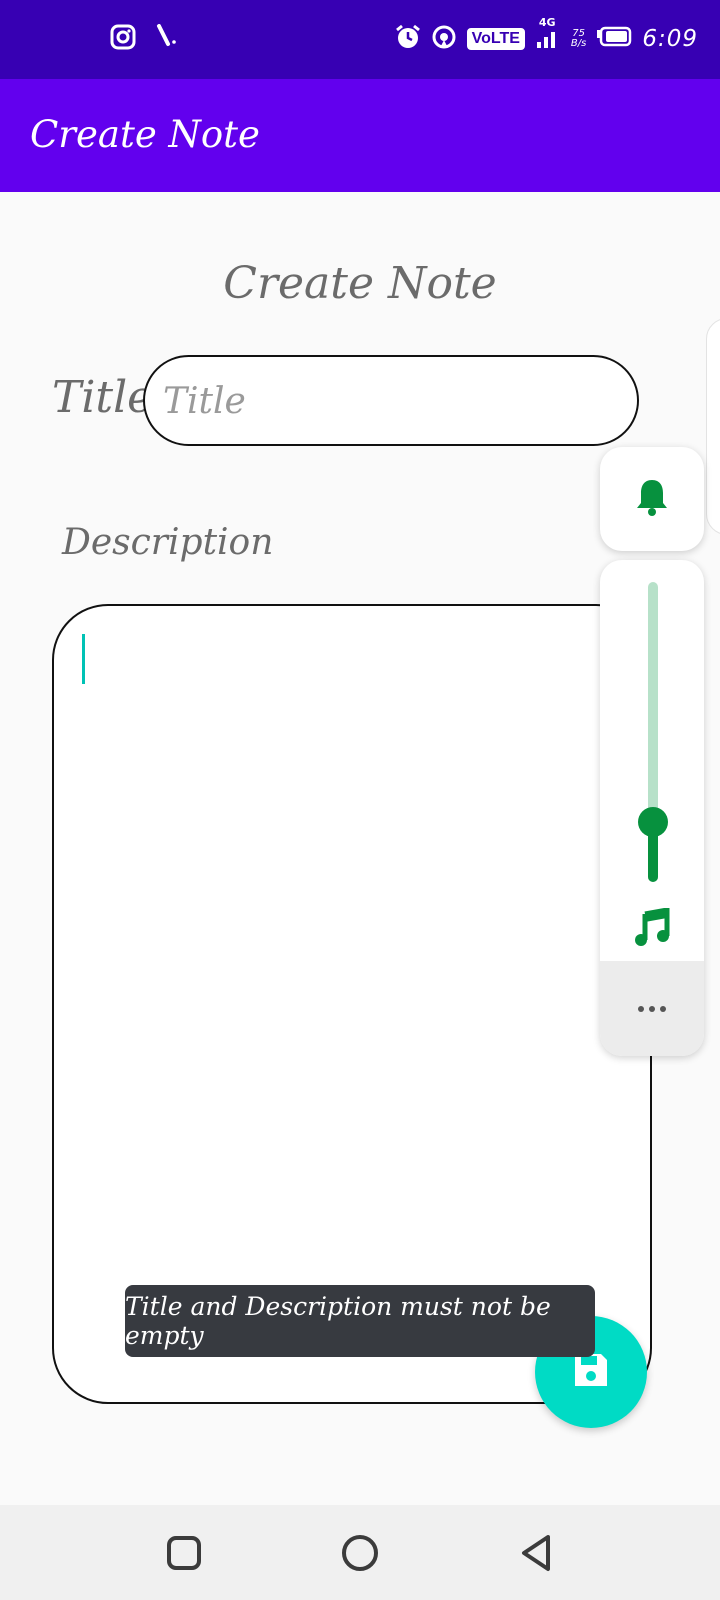 The width and height of the screenshot is (720, 1600). Describe the element at coordinates (83, 659) in the screenshot. I see `text-cursor` at that location.